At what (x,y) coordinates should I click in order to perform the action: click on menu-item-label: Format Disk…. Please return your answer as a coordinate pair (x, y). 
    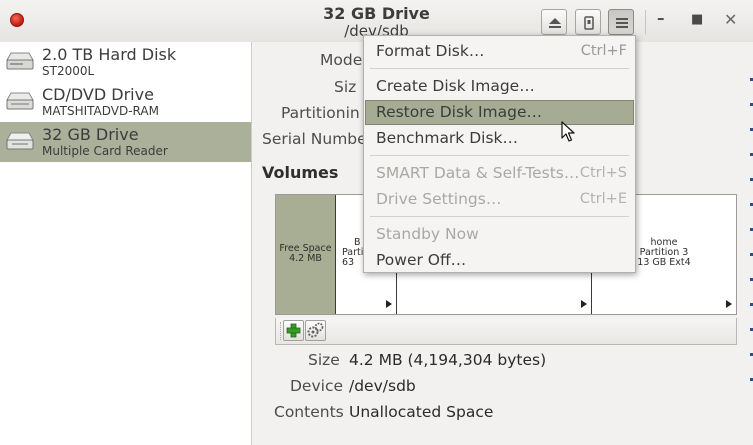
    Looking at the image, I should click on (430, 51).